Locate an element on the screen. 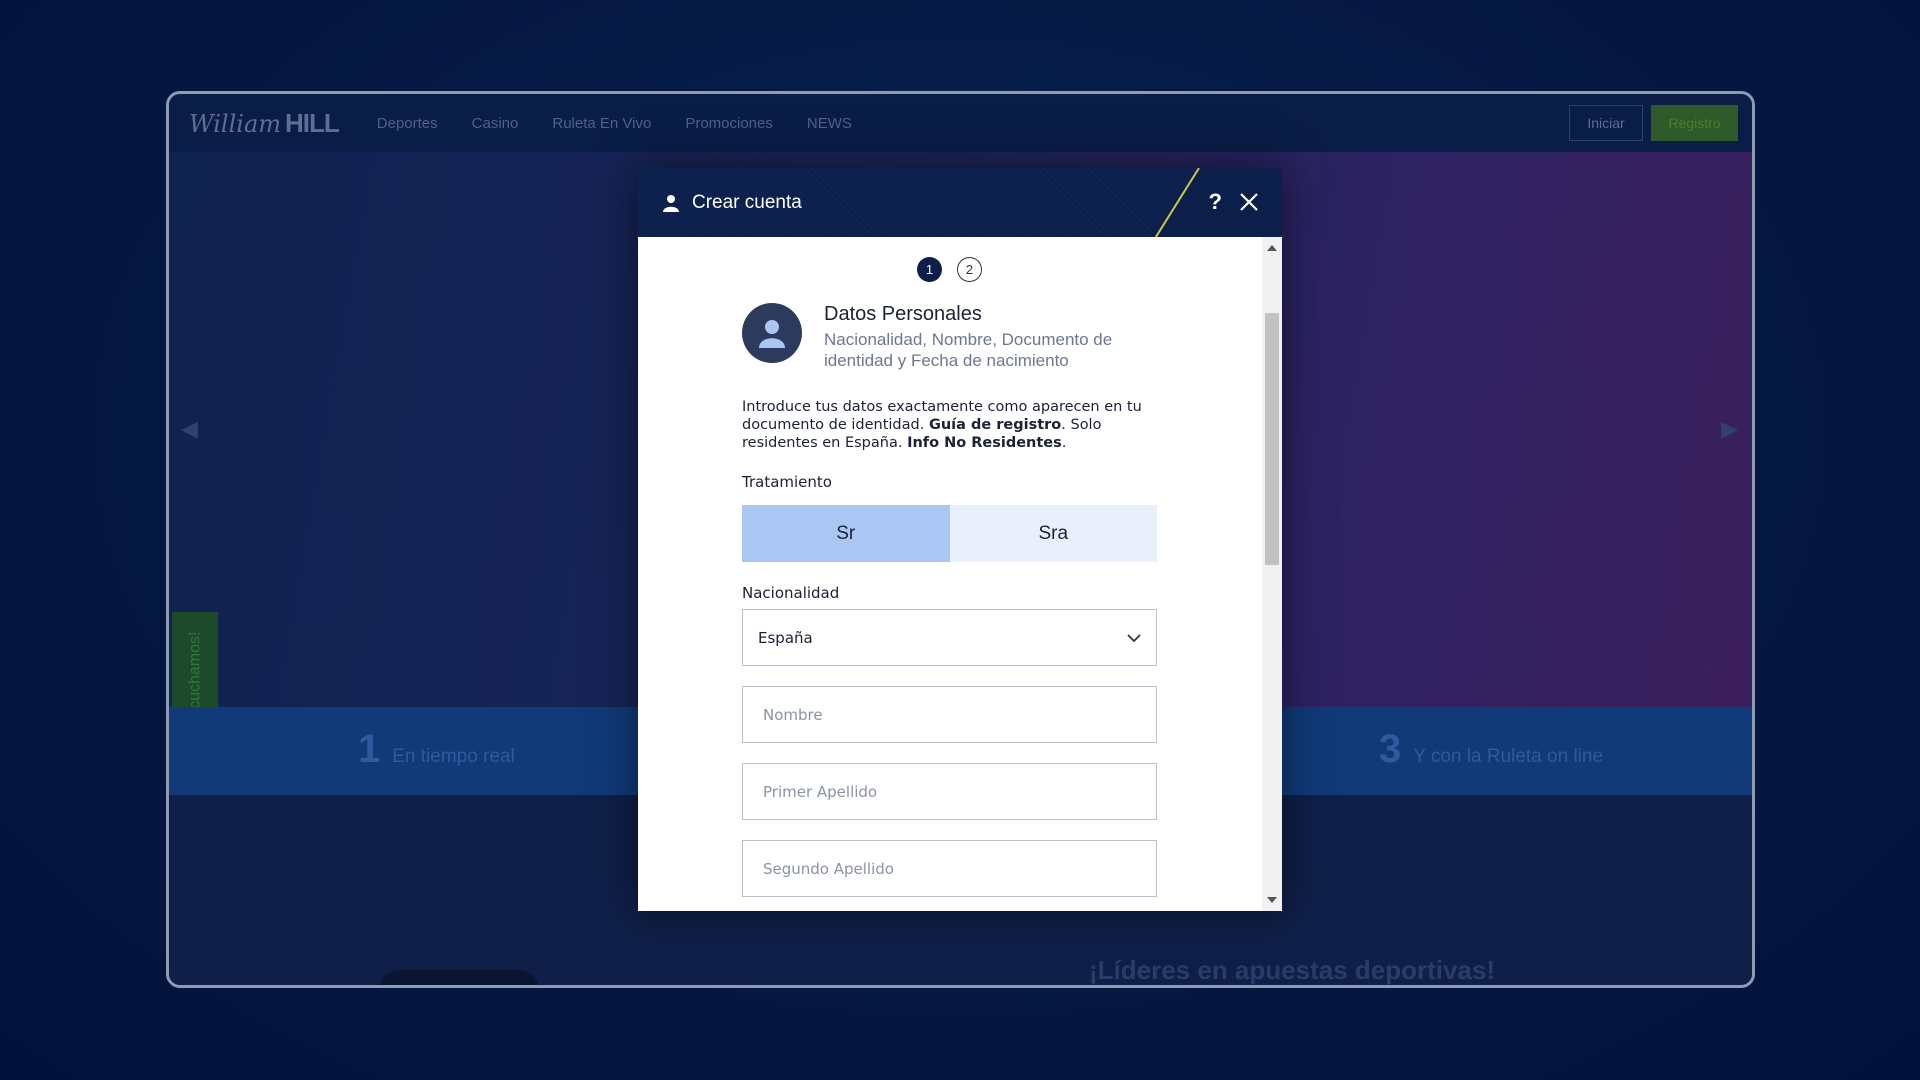  nationality-value: España is located at coordinates (785, 637).